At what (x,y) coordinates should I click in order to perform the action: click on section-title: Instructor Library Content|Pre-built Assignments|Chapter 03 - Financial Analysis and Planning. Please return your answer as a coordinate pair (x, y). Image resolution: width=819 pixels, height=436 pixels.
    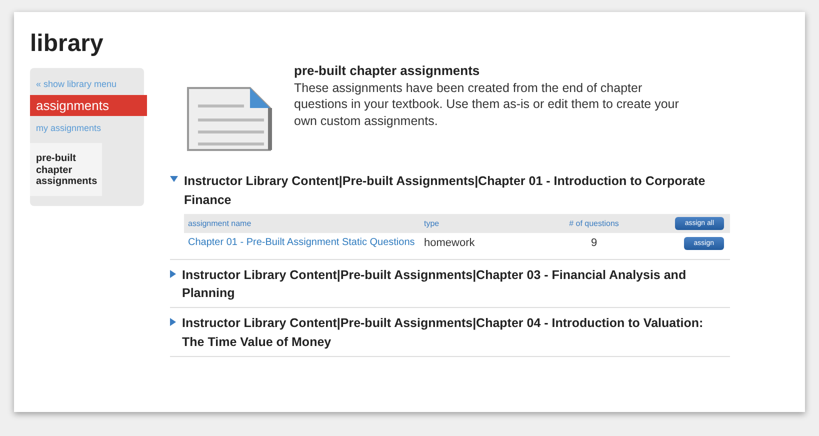
    Looking at the image, I should click on (449, 284).